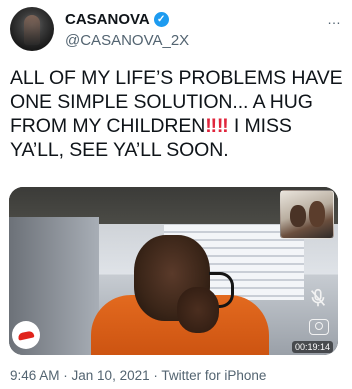 The image size is (352, 389). What do you see at coordinates (107, 19) in the screenshot?
I see `display-name-text: CASANOVA` at bounding box center [107, 19].